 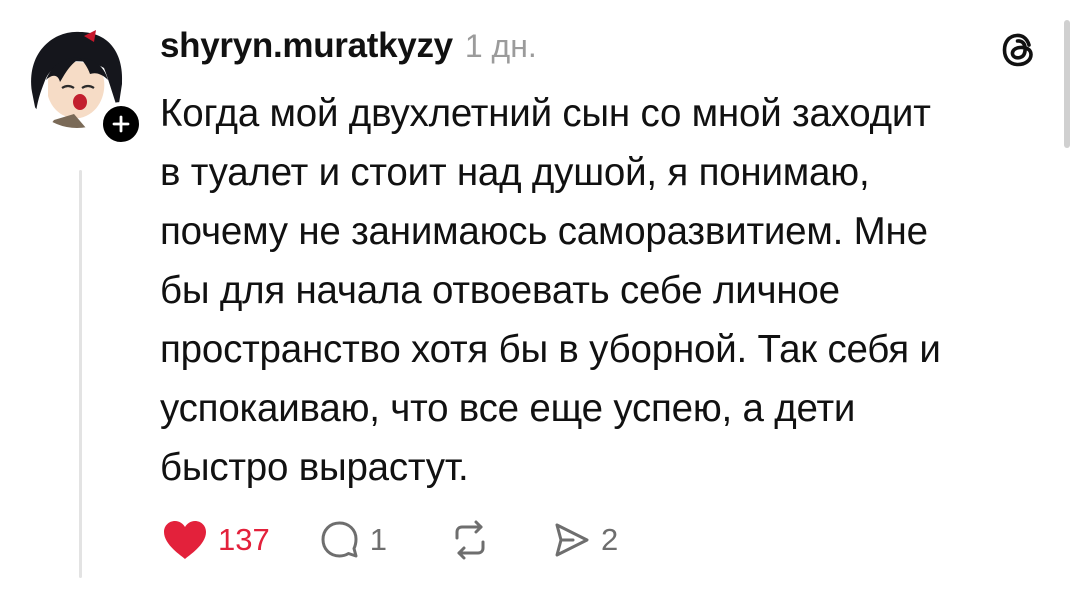 What do you see at coordinates (544, 231) in the screenshot?
I see `post-text-line: почему не занимаюсь саморазвитием. Мне` at bounding box center [544, 231].